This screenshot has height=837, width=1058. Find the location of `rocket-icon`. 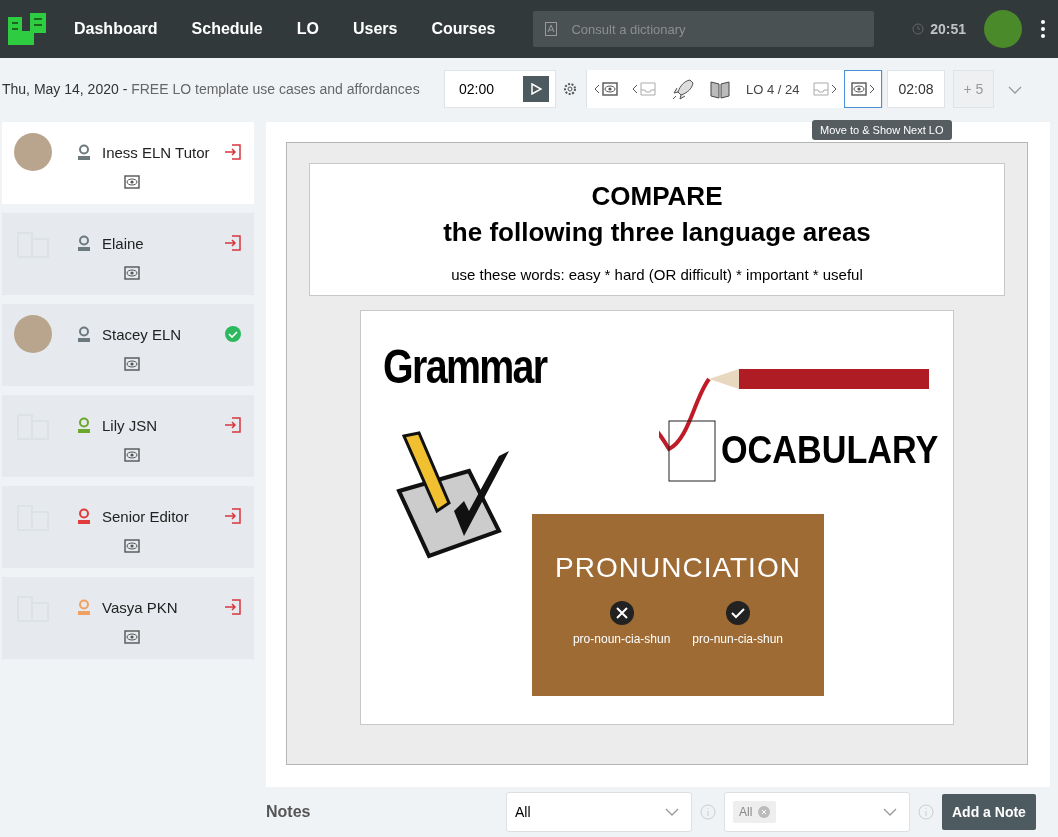

rocket-icon is located at coordinates (682, 89).